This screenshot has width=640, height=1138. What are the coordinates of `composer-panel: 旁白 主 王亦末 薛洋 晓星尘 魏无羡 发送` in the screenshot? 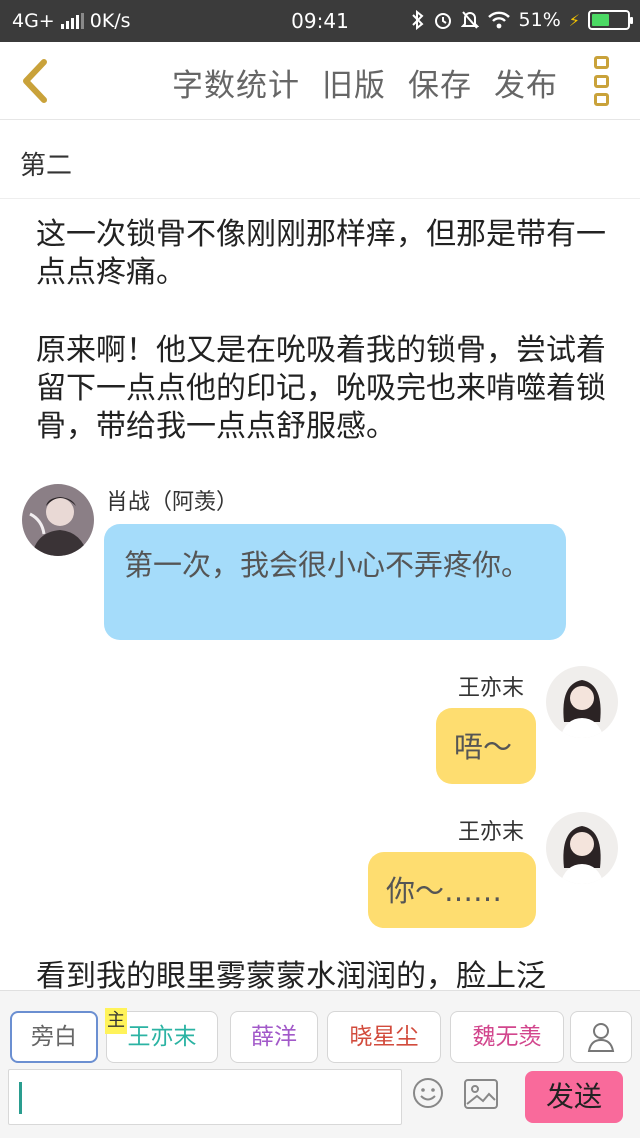 It's located at (320, 1064).